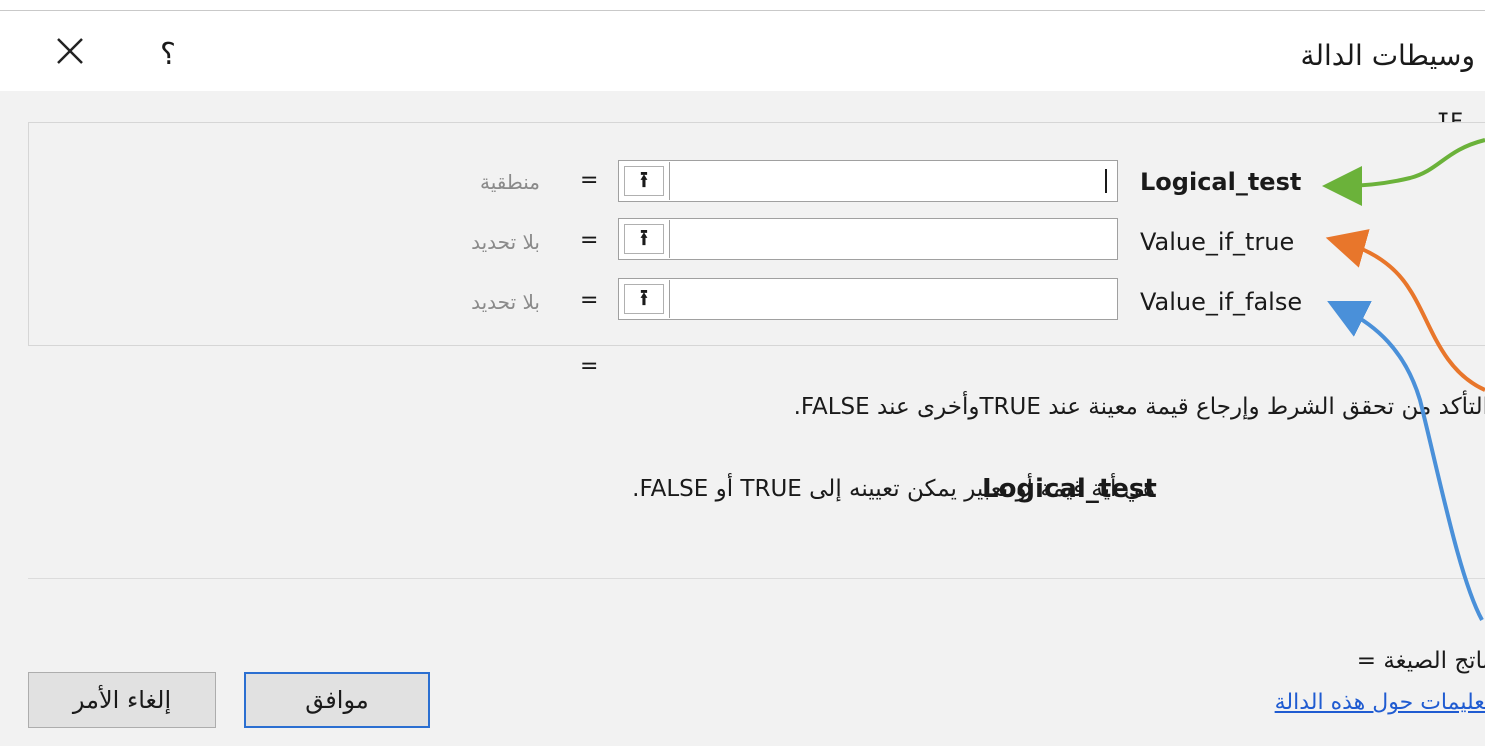  What do you see at coordinates (1221, 302) in the screenshot?
I see `arg-label-value-if-false: Value_if_false` at bounding box center [1221, 302].